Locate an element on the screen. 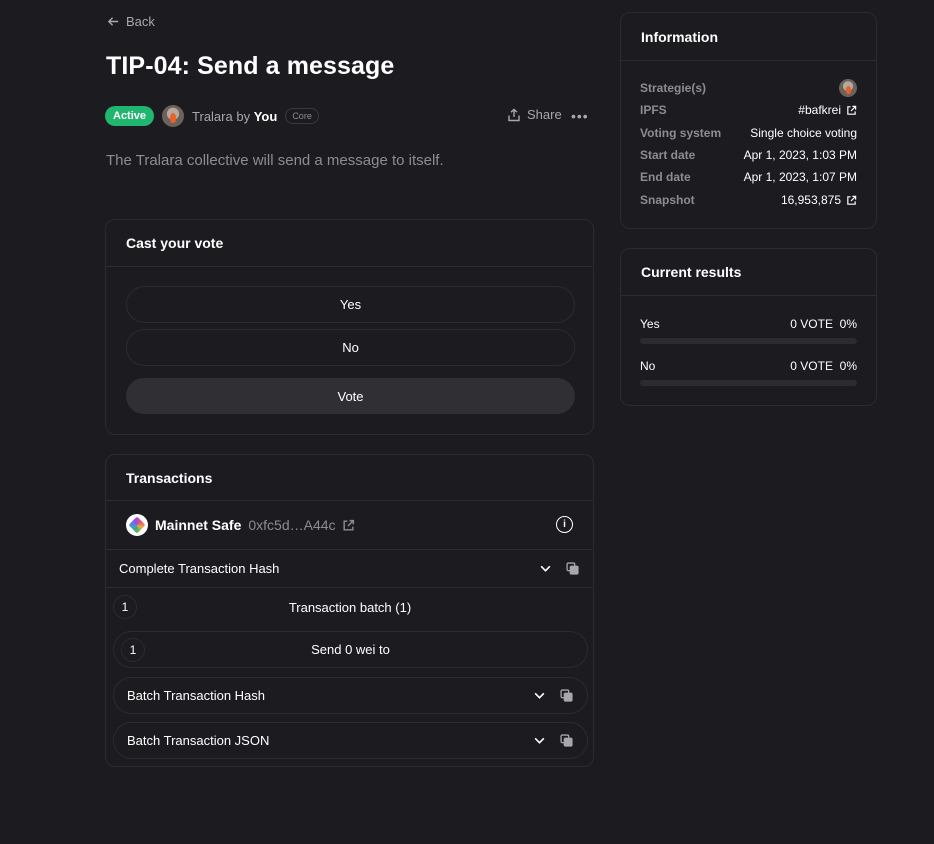  current-results-header: Current results is located at coordinates (748, 272).